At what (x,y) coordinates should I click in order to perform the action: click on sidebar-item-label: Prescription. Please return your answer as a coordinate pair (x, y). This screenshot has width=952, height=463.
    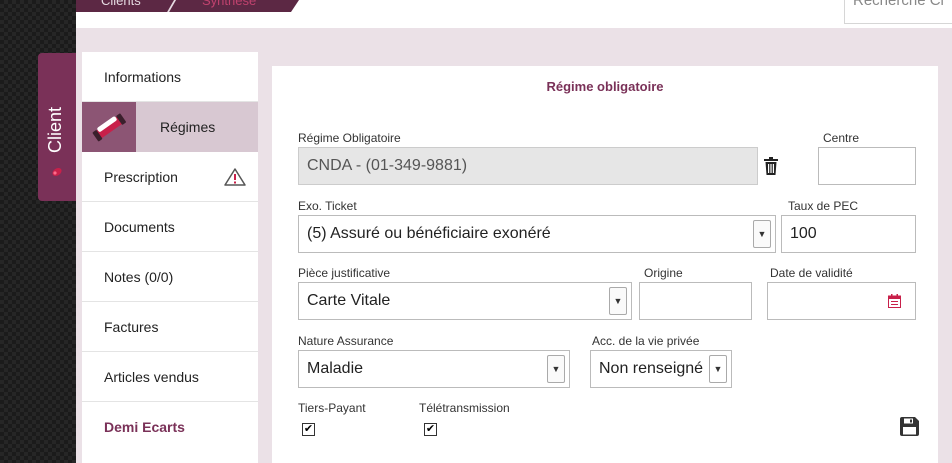
    Looking at the image, I should click on (141, 177).